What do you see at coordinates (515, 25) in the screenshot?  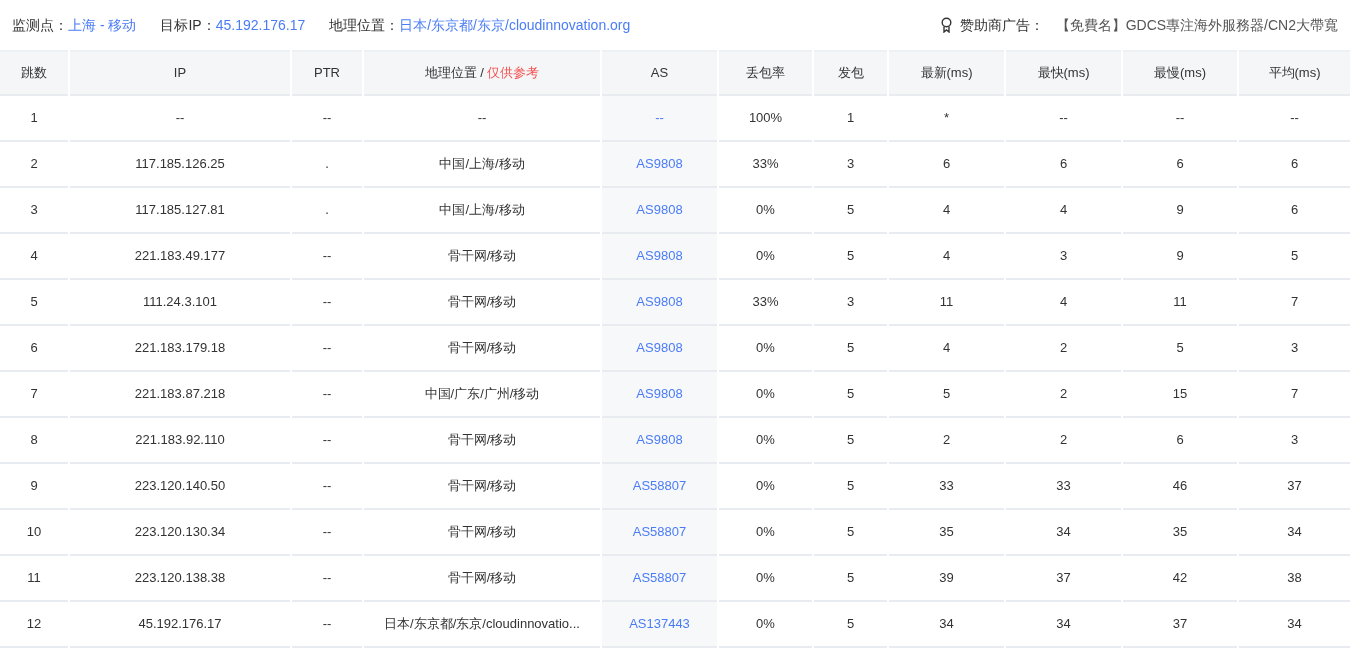 I see `info-value: 日本/东京都/东京/cloudinnovation.org` at bounding box center [515, 25].